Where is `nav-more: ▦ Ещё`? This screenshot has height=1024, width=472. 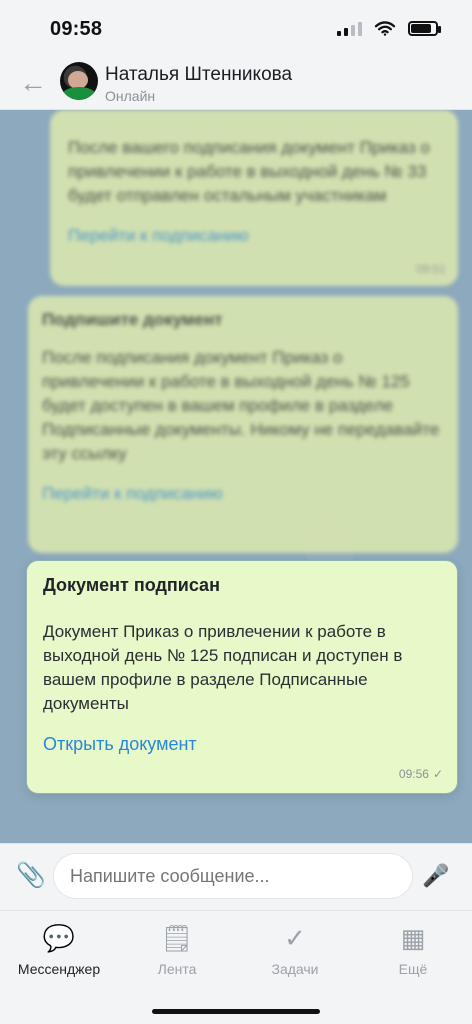
nav-more: ▦ Ещё is located at coordinates (413, 958).